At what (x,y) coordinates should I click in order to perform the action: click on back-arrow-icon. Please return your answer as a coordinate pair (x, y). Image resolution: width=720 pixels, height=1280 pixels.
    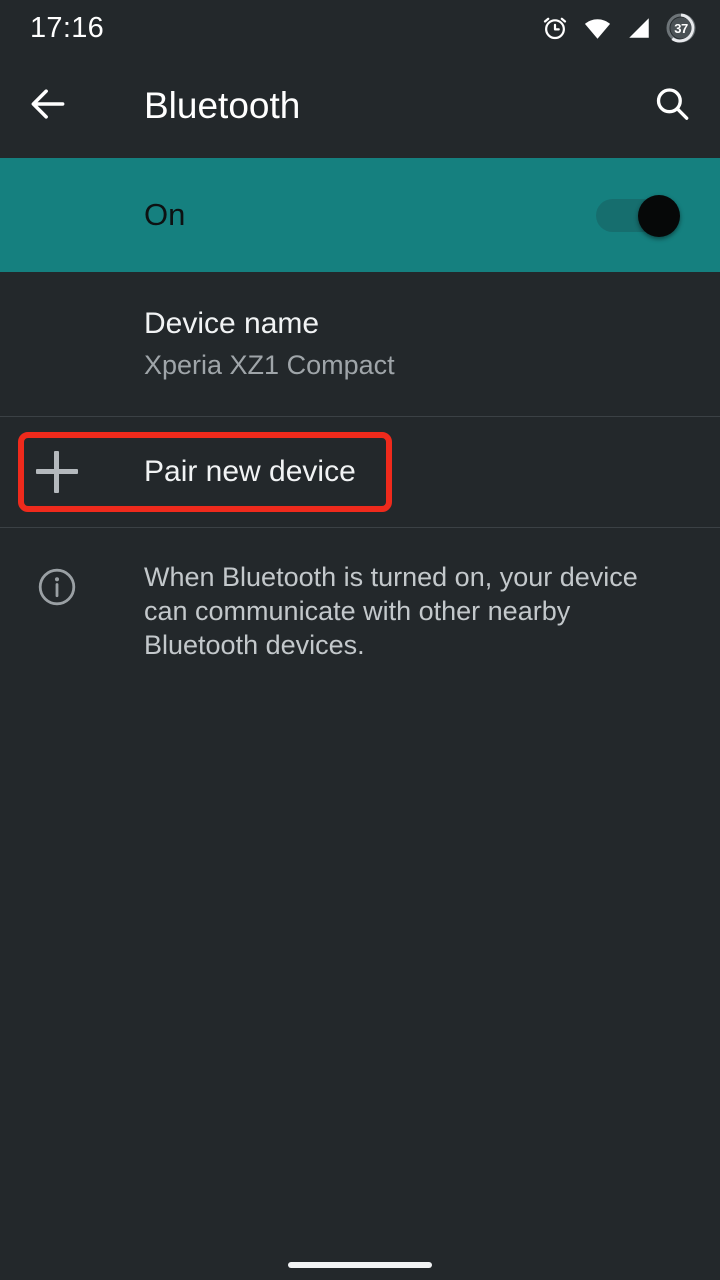
    Looking at the image, I should click on (48, 106).